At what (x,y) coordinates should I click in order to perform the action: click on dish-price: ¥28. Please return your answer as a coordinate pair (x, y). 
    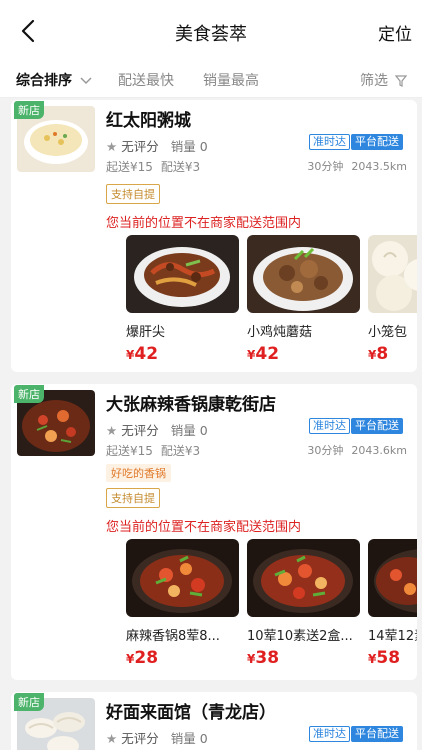
    Looking at the image, I should click on (182, 658).